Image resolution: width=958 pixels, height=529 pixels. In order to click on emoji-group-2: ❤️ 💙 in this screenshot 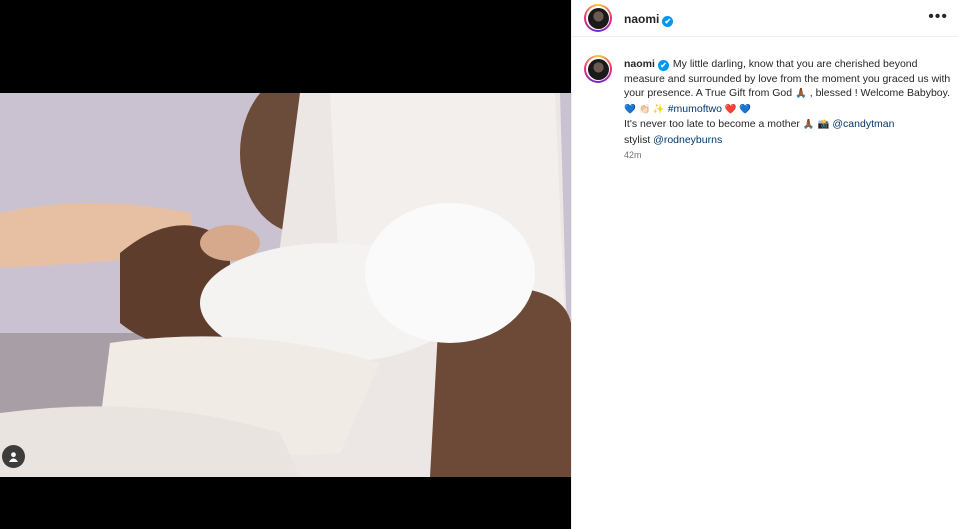, I will do `click(738, 109)`.